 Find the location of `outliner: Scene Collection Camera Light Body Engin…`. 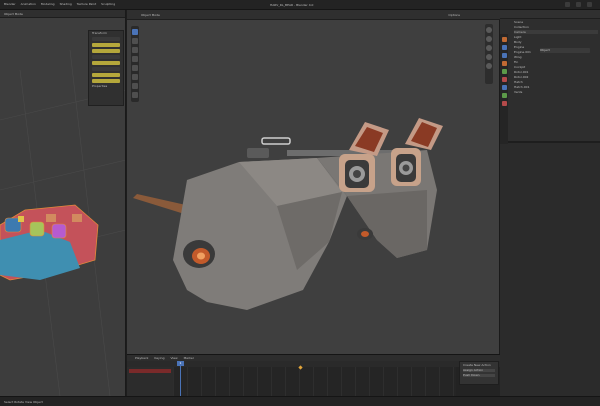

outliner: Scene Collection Camera Light Body Engin… is located at coordinates (550, 81).